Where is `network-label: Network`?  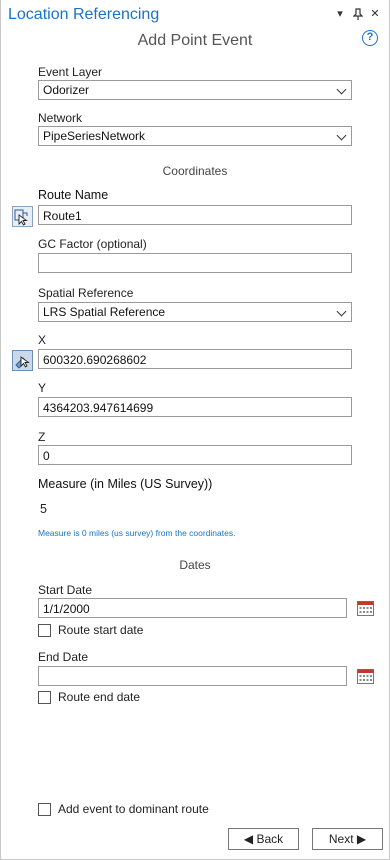
network-label: Network is located at coordinates (60, 118).